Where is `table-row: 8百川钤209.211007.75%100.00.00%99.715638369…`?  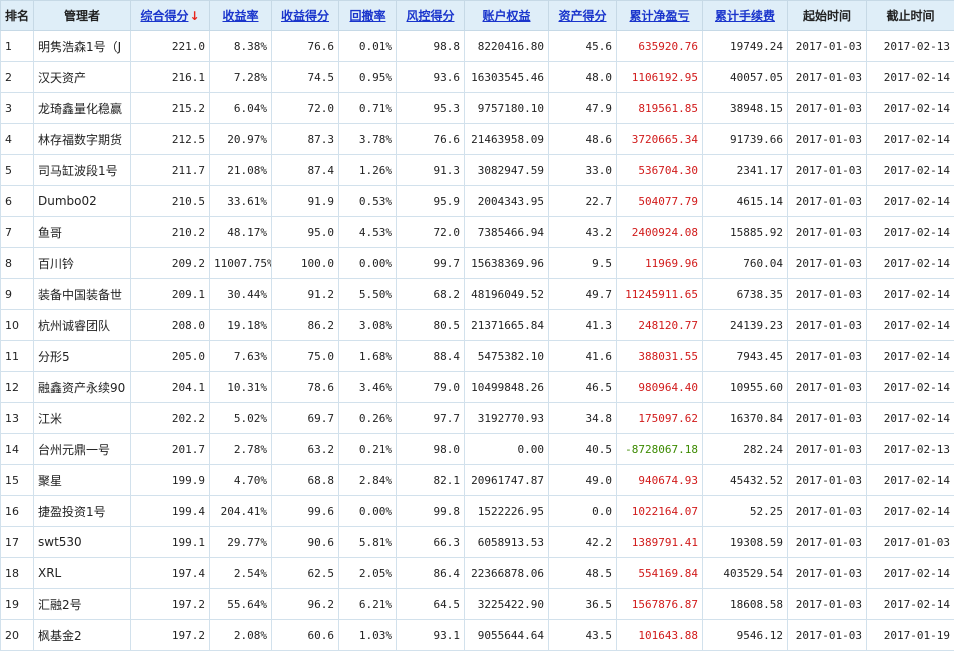
table-row: 8百川钤209.211007.75%100.00.00%99.715638369… is located at coordinates (477, 263).